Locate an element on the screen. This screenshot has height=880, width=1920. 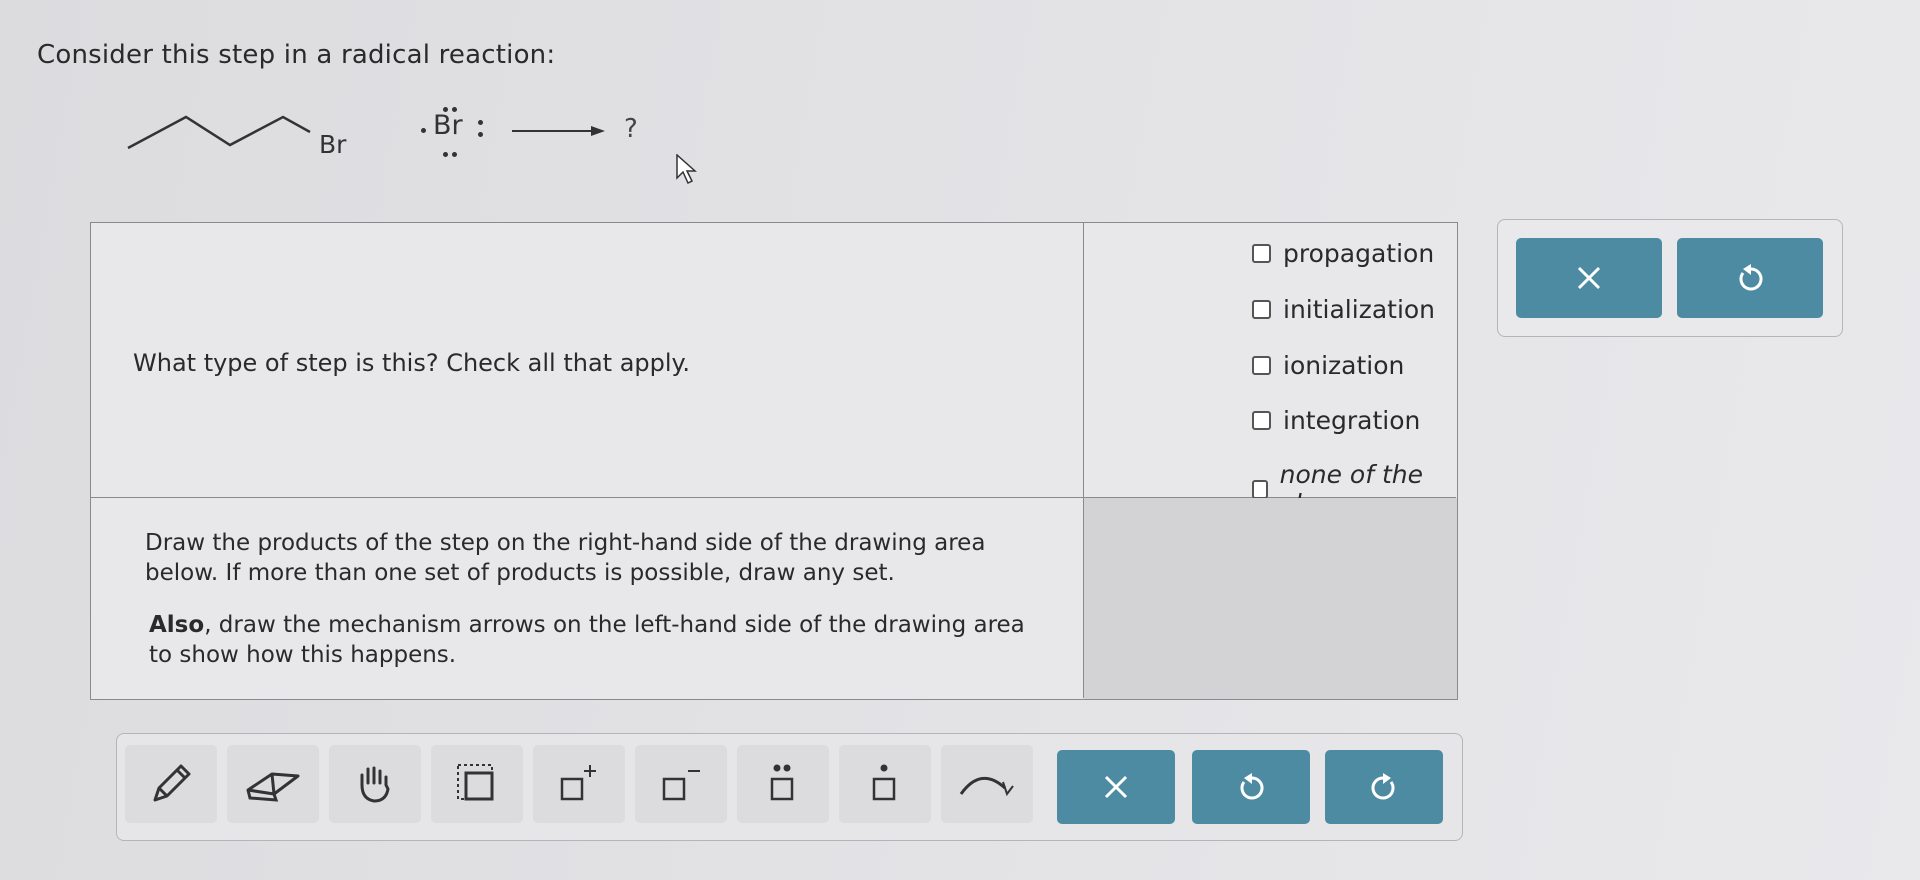
eraser-icon is located at coordinates (273, 787).